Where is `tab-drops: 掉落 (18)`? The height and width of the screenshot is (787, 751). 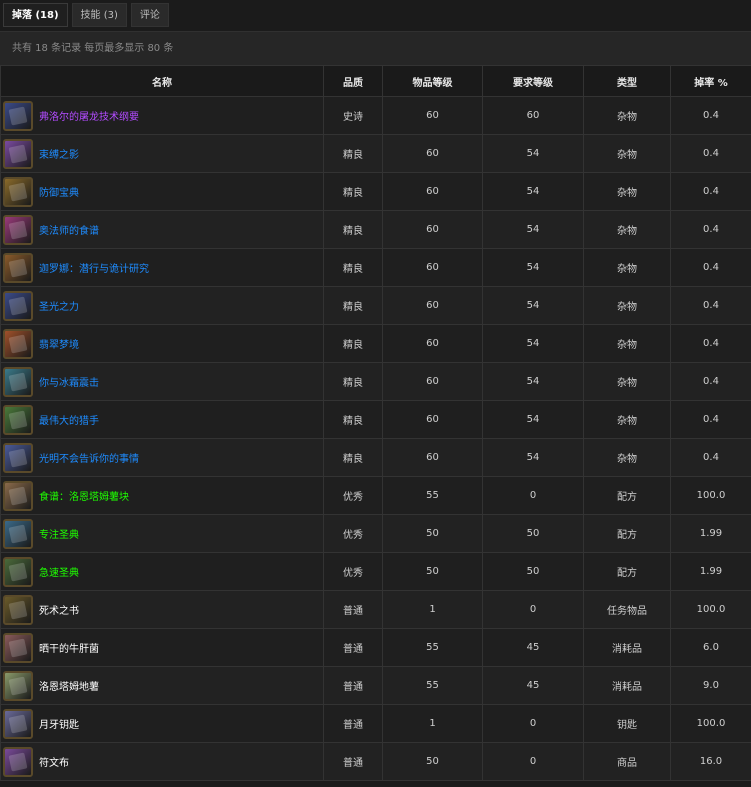 tab-drops: 掉落 (18) is located at coordinates (35, 15).